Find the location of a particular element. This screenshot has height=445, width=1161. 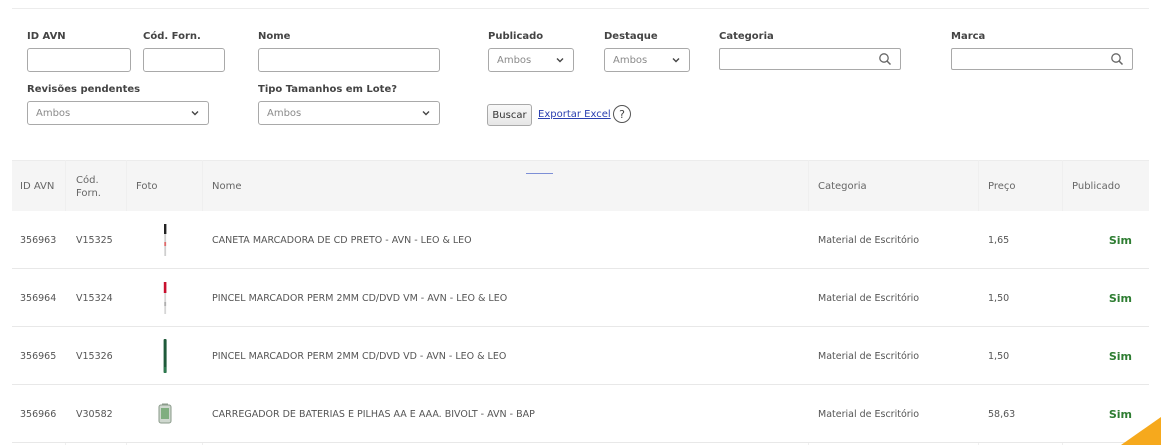

categoria-search-input is located at coordinates (810, 59).